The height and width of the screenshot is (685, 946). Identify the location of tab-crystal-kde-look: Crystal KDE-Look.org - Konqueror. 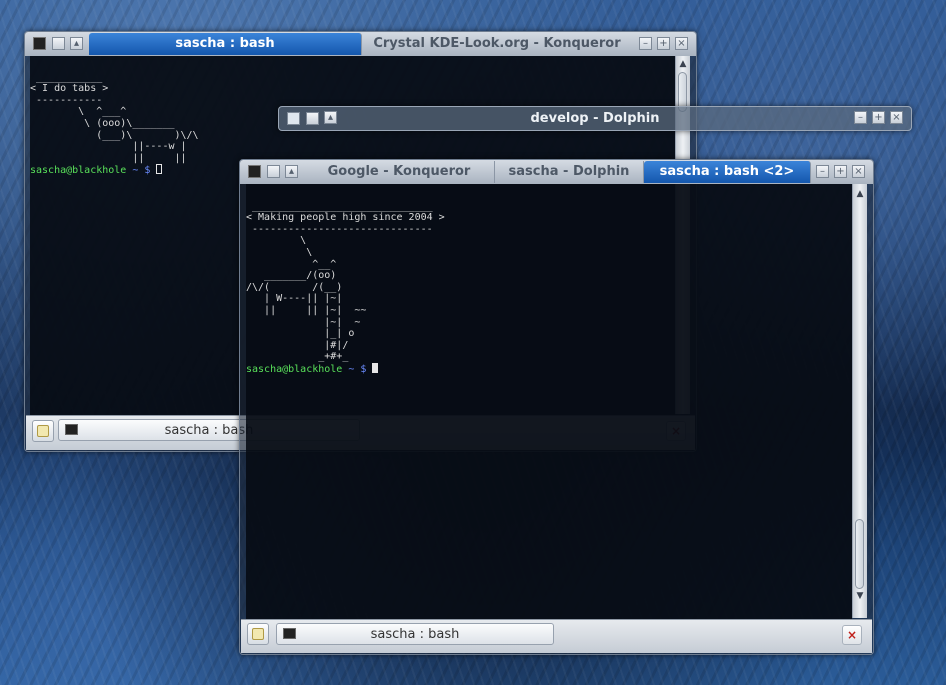
(497, 44).